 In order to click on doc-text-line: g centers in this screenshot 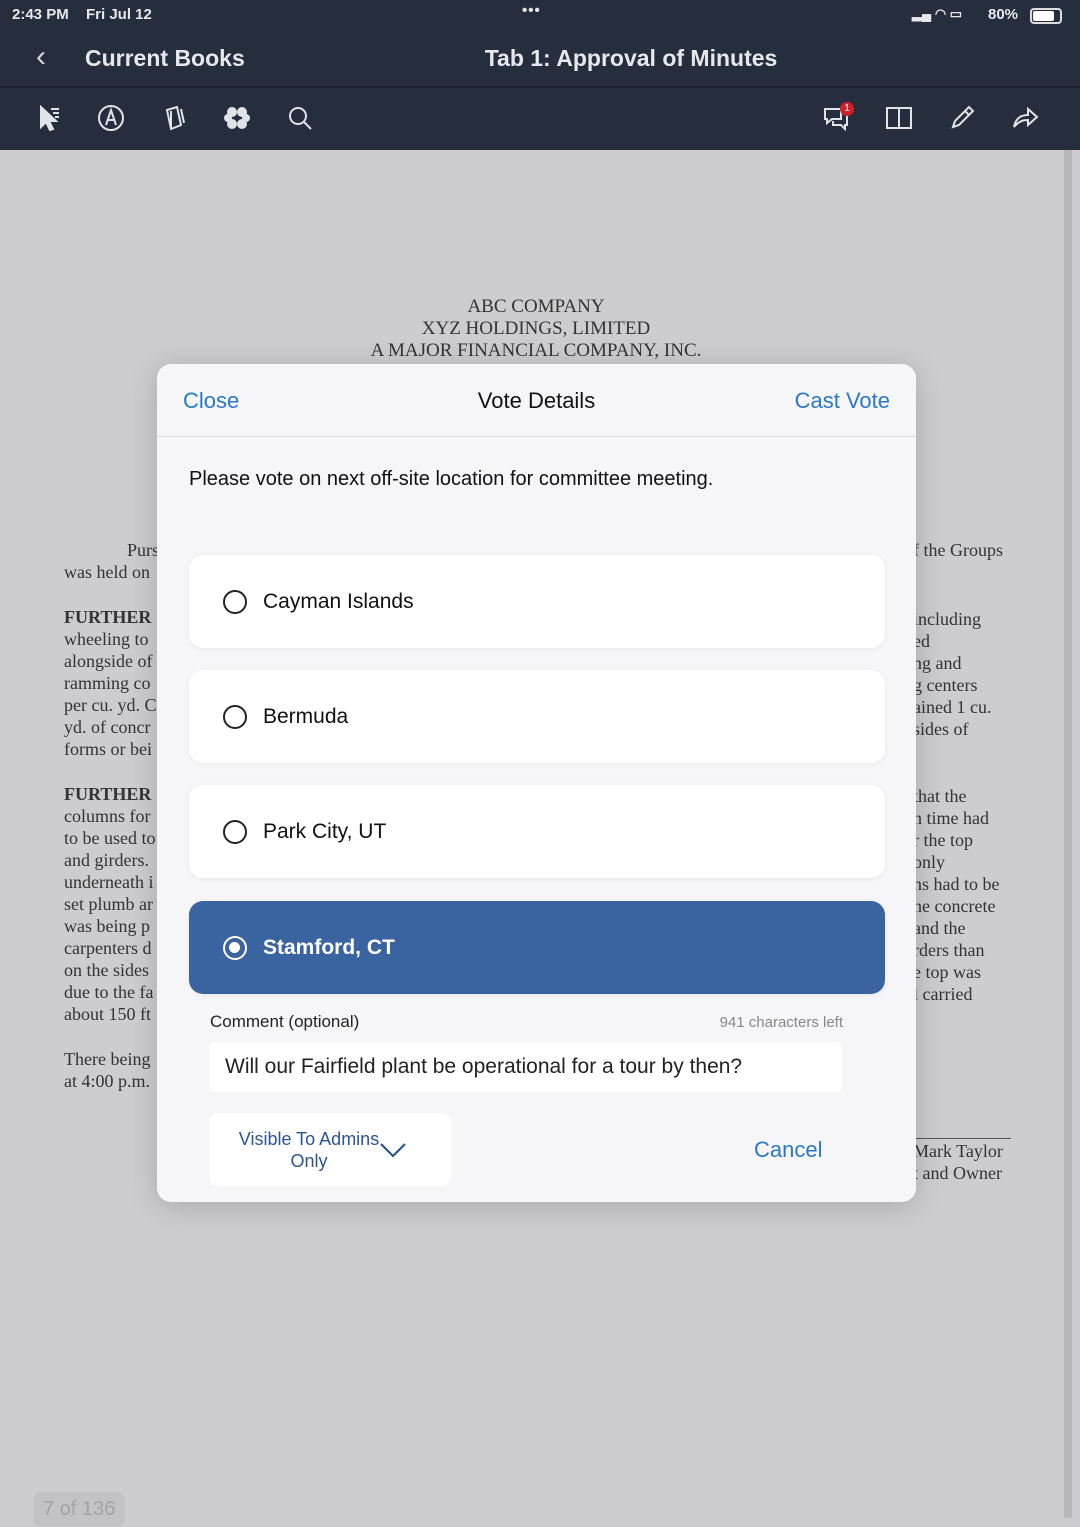, I will do `click(945, 685)`.